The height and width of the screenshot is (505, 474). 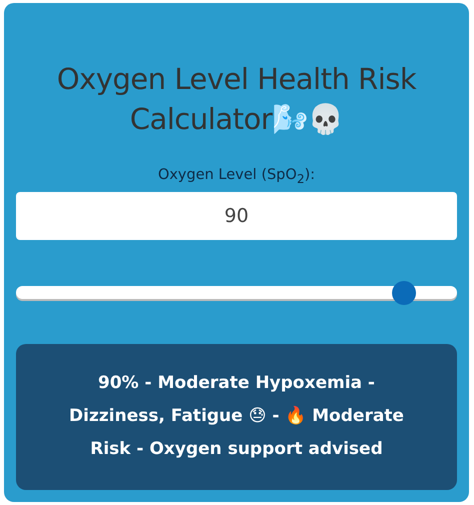 I want to click on result-text: 90% - Moderate Hypoxemia - Dizziness, Fatigue 😓 - 🔥 Moderate Risk - Oxygen support advised, so click(x=236, y=417).